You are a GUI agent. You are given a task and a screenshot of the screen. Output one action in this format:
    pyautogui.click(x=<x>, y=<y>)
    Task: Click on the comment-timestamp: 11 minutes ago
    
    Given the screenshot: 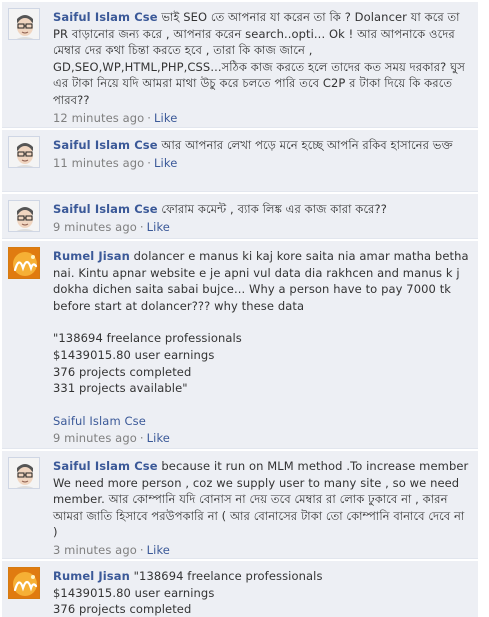 What is the action you would take?
    pyautogui.click(x=98, y=163)
    